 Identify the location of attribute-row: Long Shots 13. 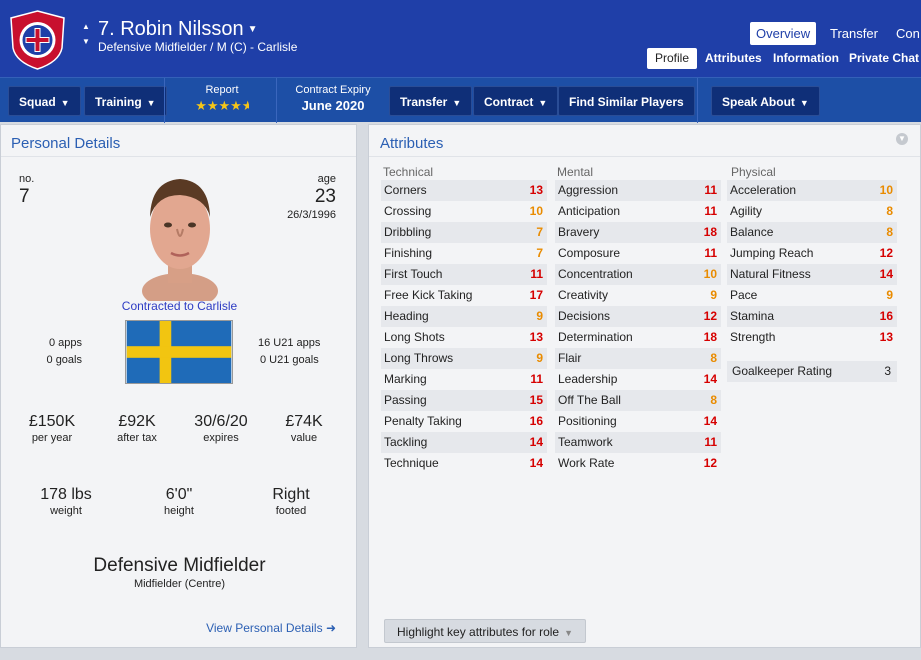
(464, 337).